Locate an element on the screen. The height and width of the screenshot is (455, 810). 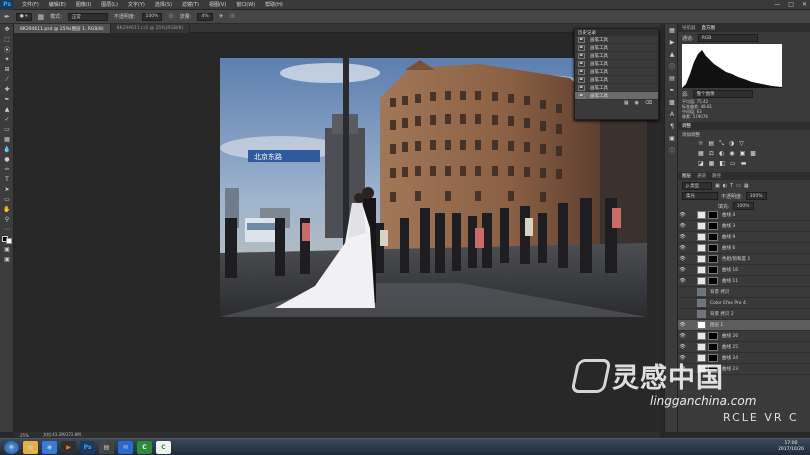
layer-comps-icon: ▣ is located at coordinates (672, 138).